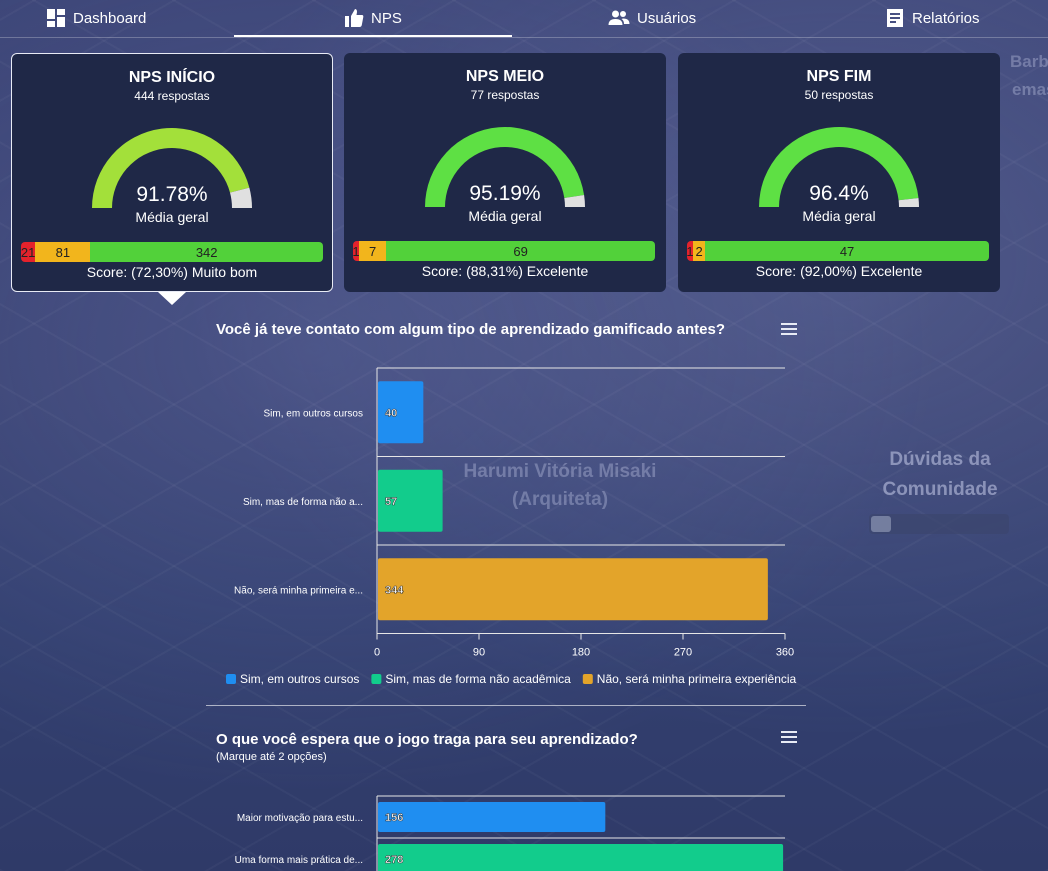 The height and width of the screenshot is (871, 1048). Describe the element at coordinates (391, 413) in the screenshot. I see `data-label: 40` at that location.